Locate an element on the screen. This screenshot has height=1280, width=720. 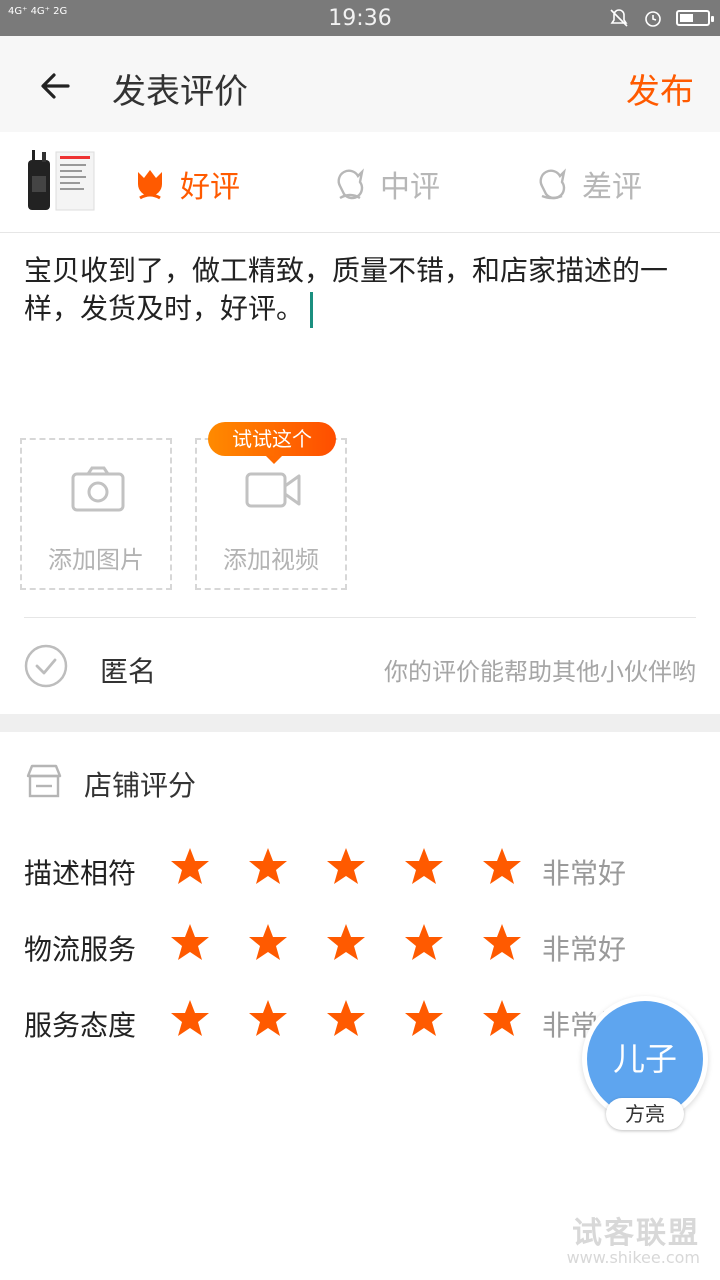
watermark-url: www.shikee.com is located at coordinates (633, 1257).